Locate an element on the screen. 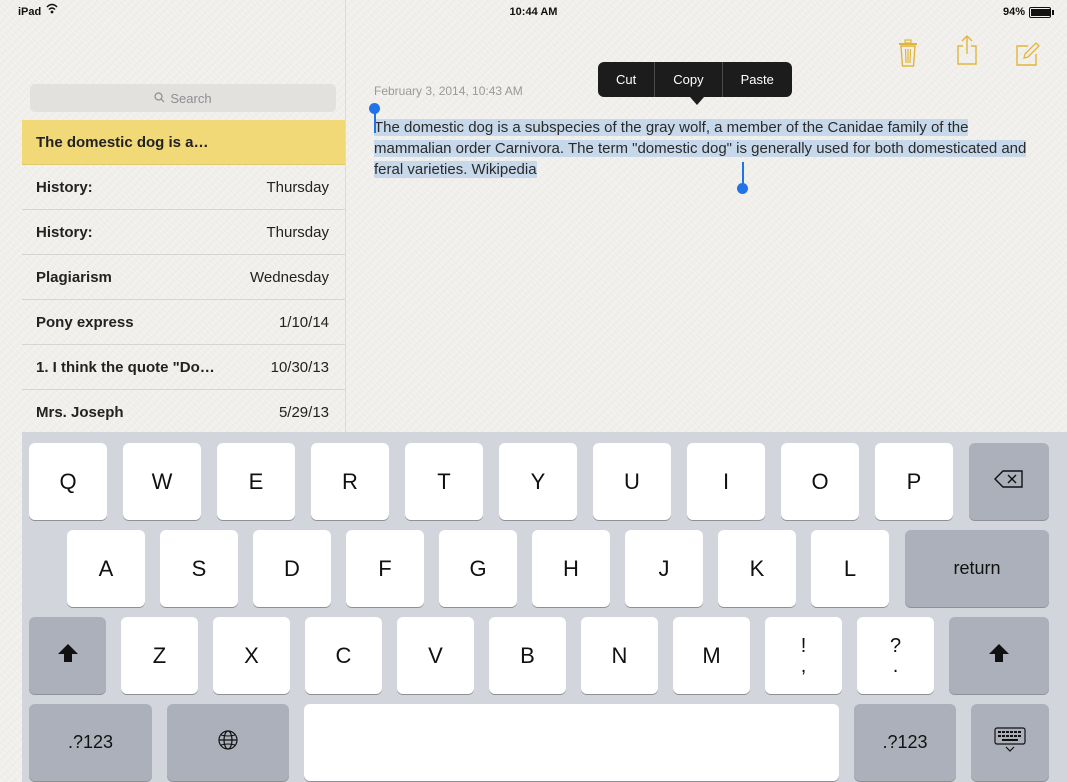  search-field: Search is located at coordinates (183, 98).